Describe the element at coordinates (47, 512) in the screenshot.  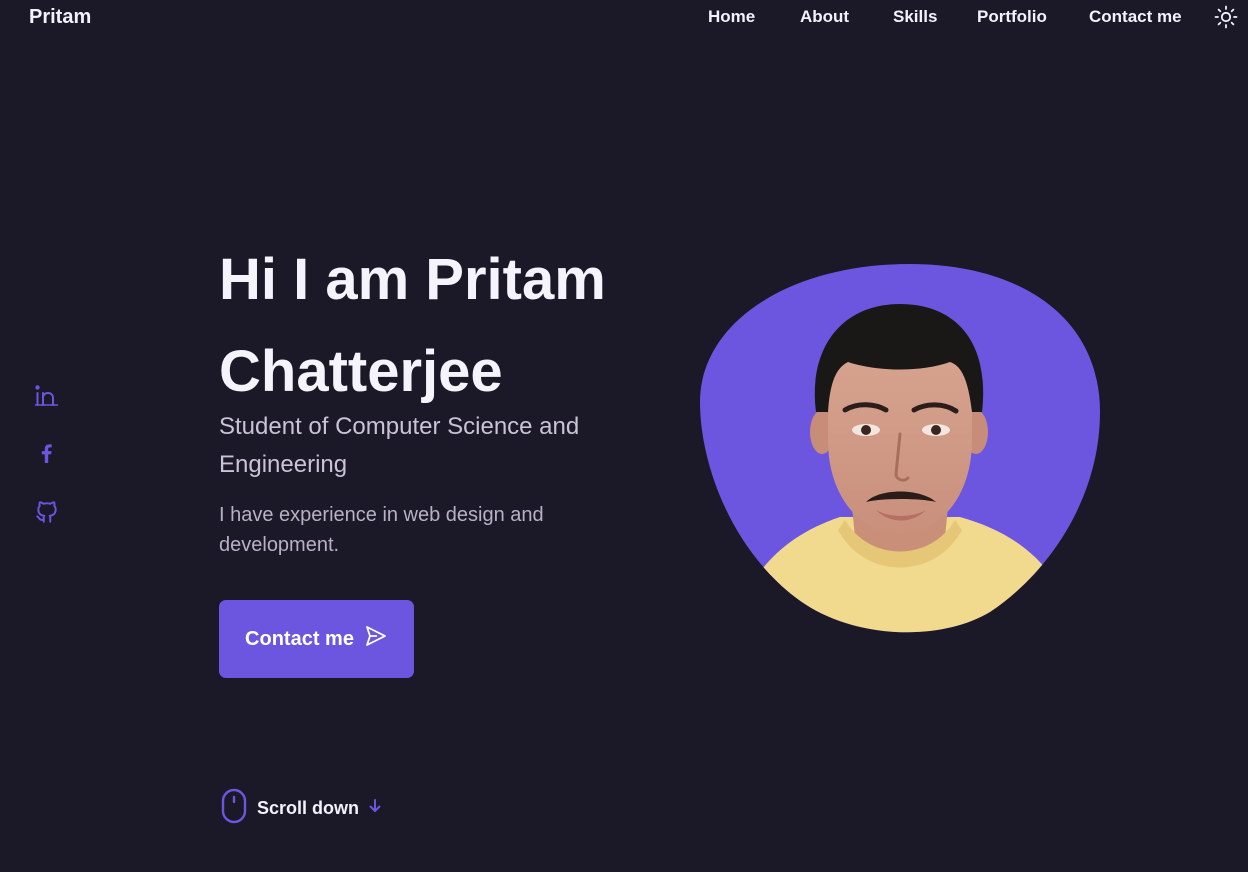
I see `github-icon` at that location.